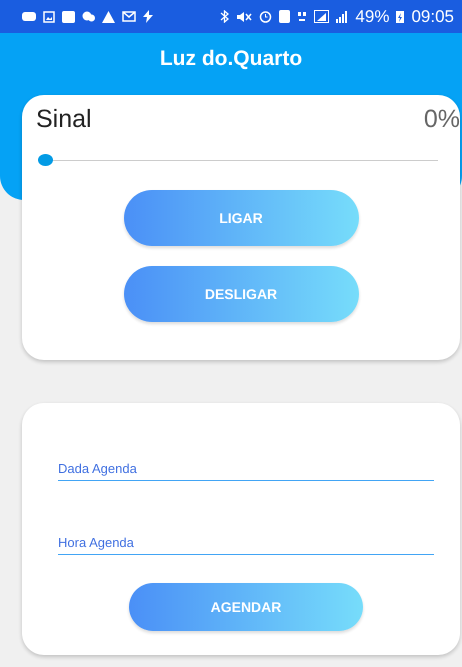 This screenshot has width=462, height=667. What do you see at coordinates (432, 16) in the screenshot?
I see `clock: 09:05` at bounding box center [432, 16].